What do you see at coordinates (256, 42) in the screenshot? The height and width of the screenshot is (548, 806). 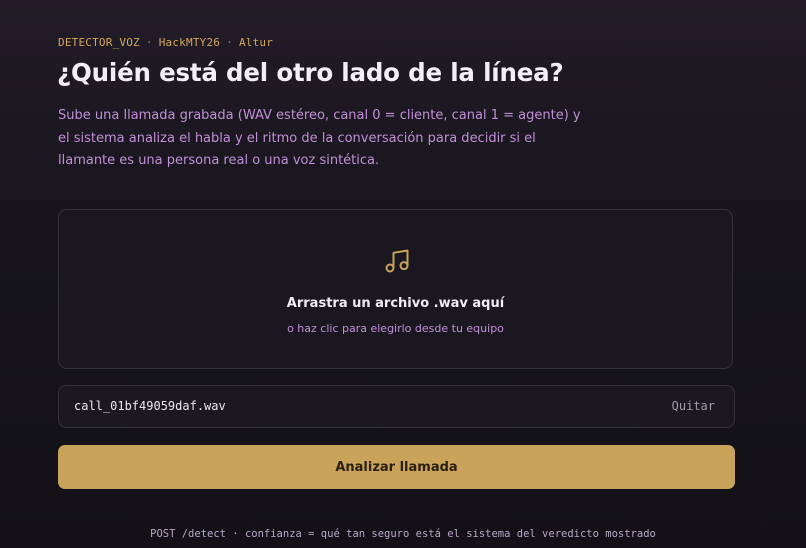 I see `team-name: Altur` at bounding box center [256, 42].